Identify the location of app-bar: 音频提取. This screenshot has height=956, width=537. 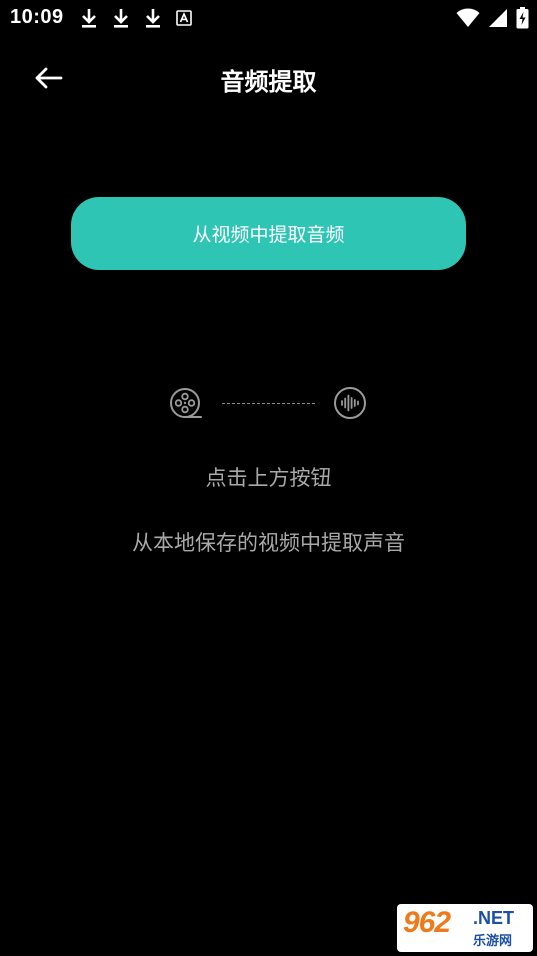
(268, 80).